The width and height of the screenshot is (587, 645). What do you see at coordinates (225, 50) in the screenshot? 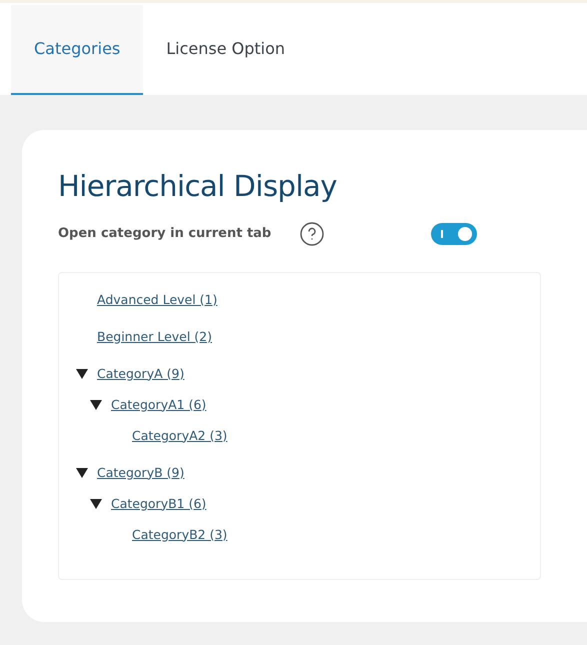
I see `tab: License Option` at bounding box center [225, 50].